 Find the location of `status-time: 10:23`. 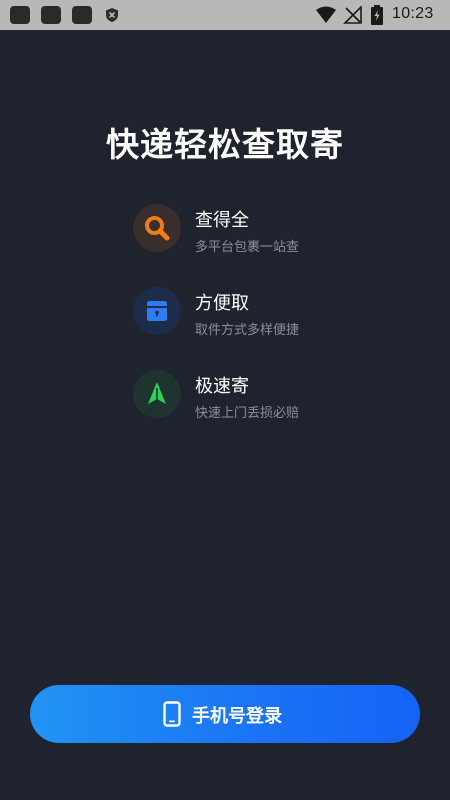

status-time: 10:23 is located at coordinates (413, 13).